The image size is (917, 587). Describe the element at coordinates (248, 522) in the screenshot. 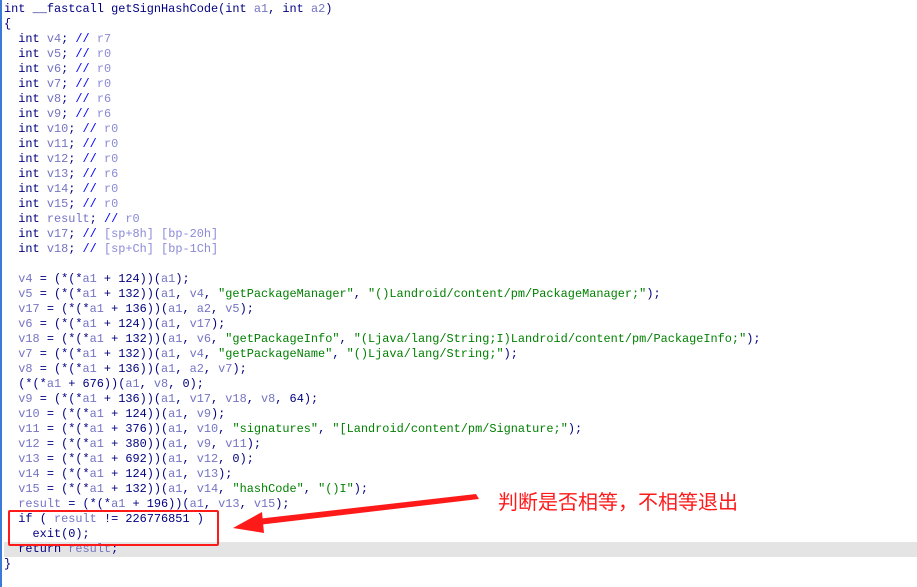

I see `arrow-head` at that location.